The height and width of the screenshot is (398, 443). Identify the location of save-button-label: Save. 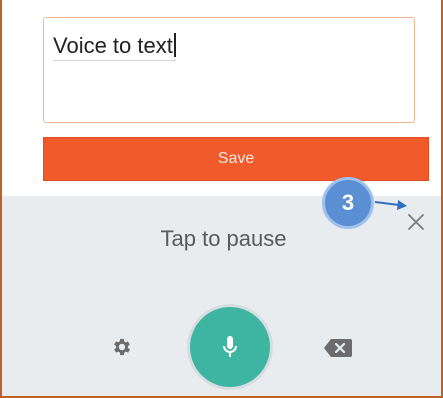
(236, 158).